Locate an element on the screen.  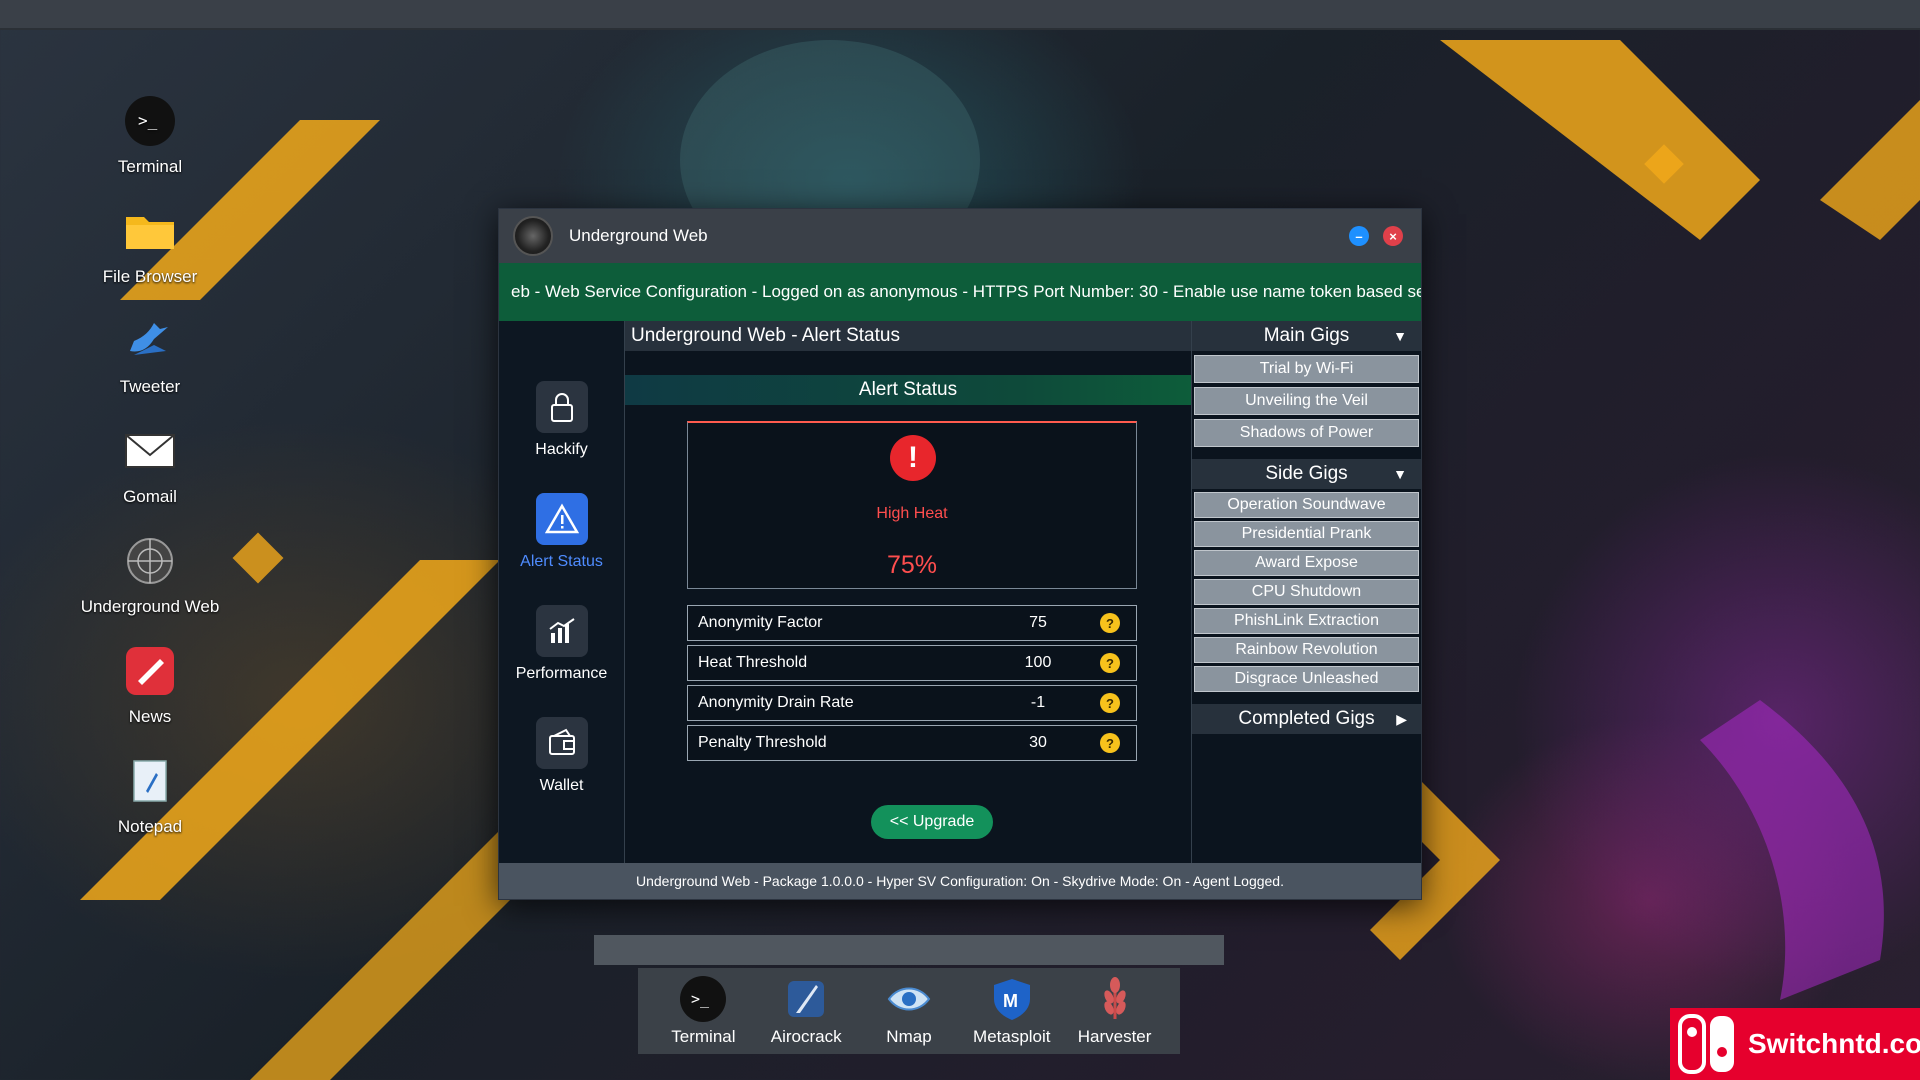
alert-value: 75% is located at coordinates (912, 565).